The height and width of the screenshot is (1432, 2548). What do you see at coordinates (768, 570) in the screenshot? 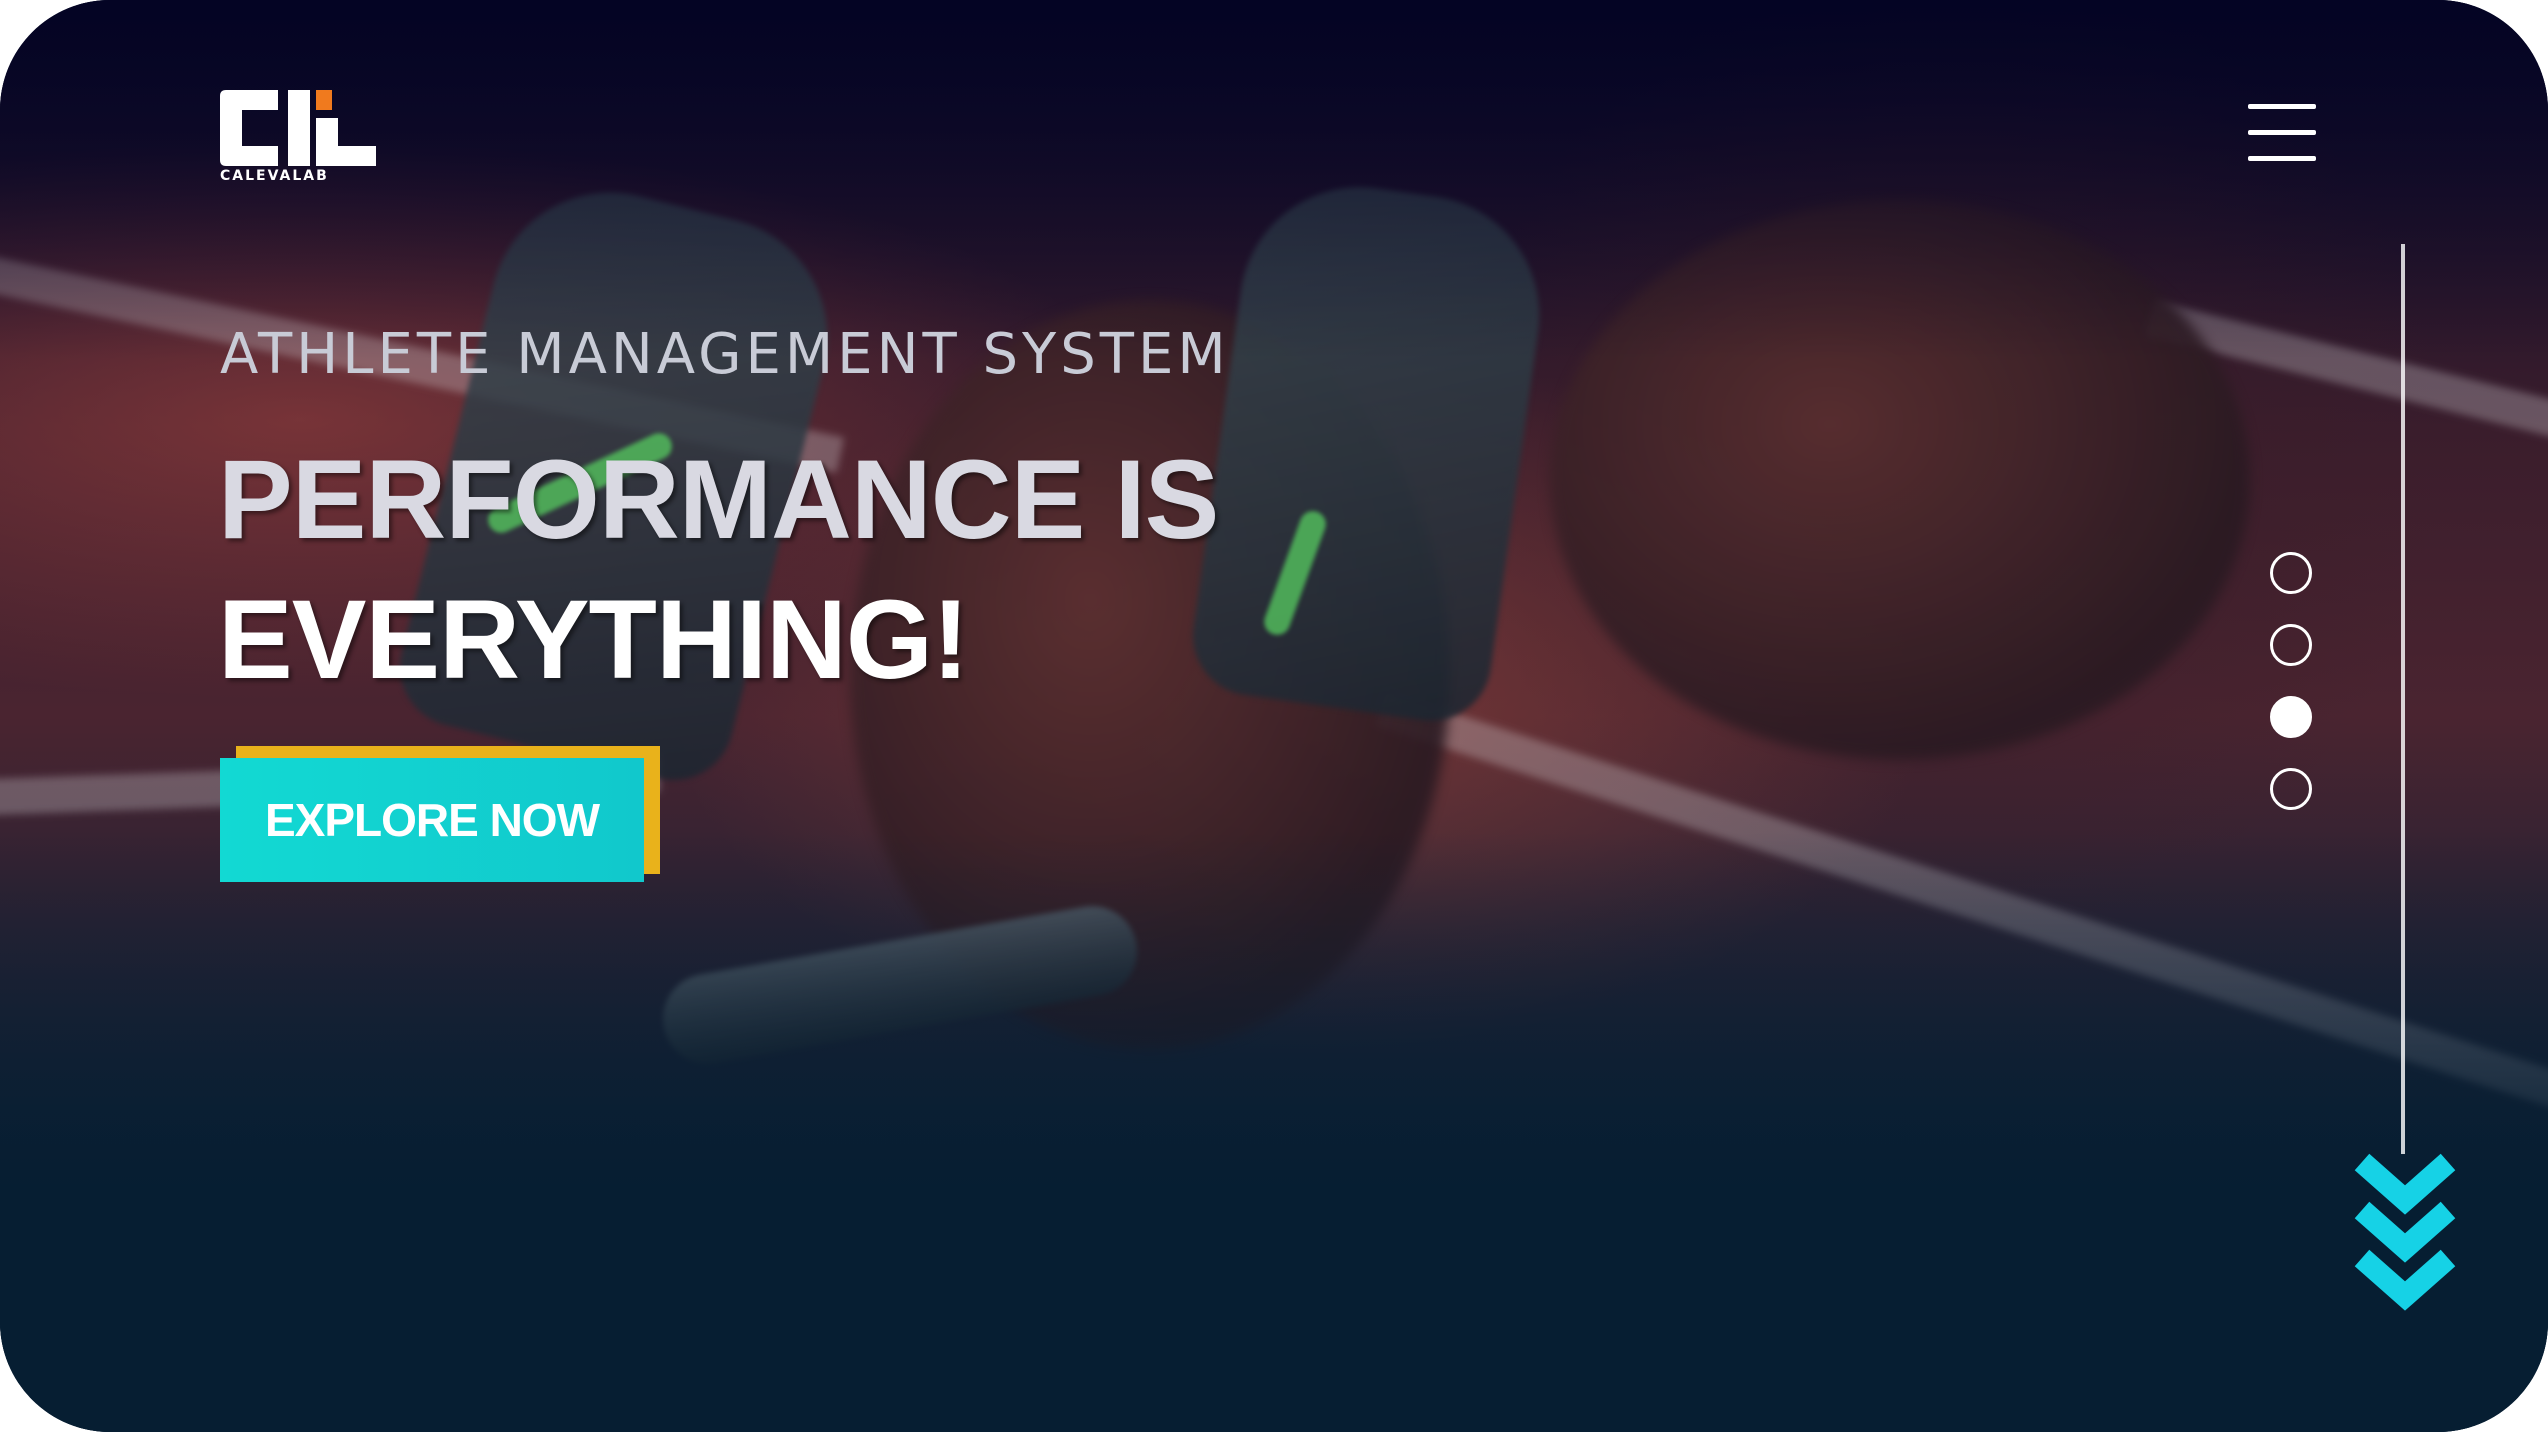
I see `hero-headline: PERFORMANCE IS EVERYTHING!` at bounding box center [768, 570].